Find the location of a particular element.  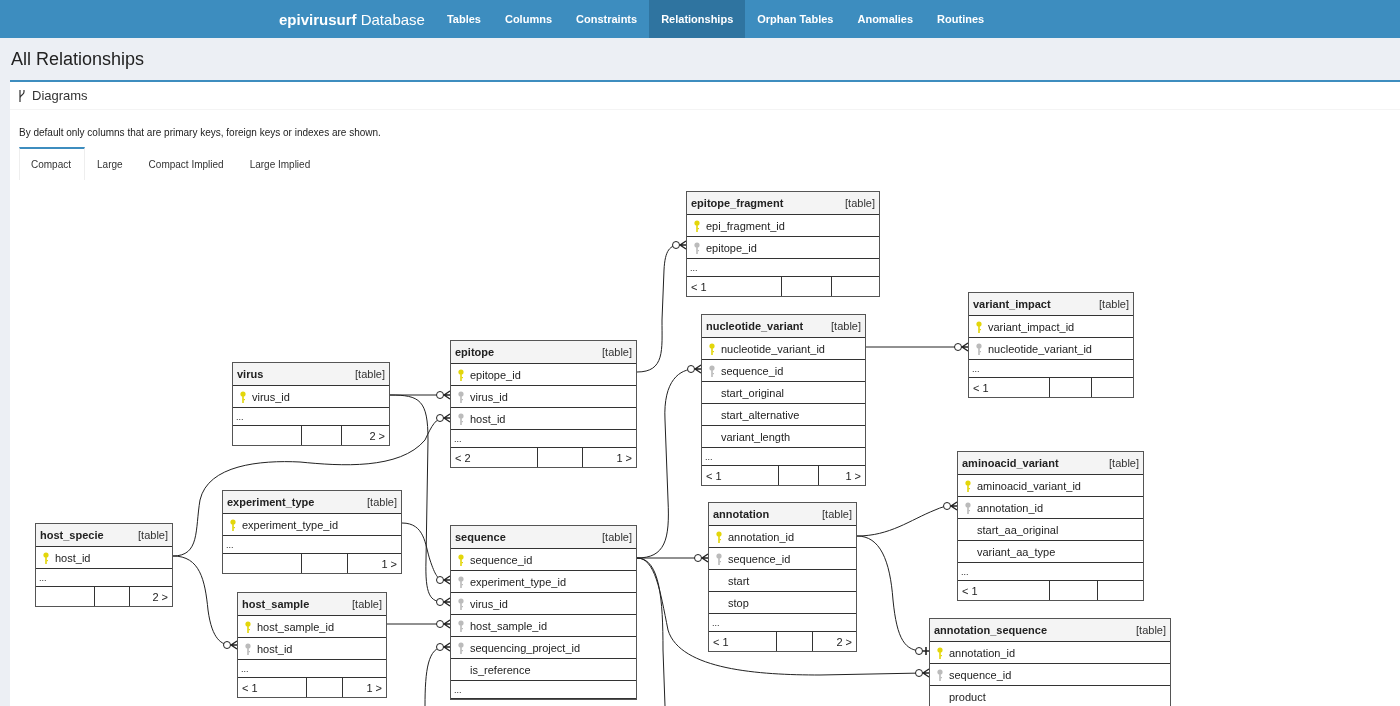

column-name: host_sample_id is located at coordinates (296, 626).